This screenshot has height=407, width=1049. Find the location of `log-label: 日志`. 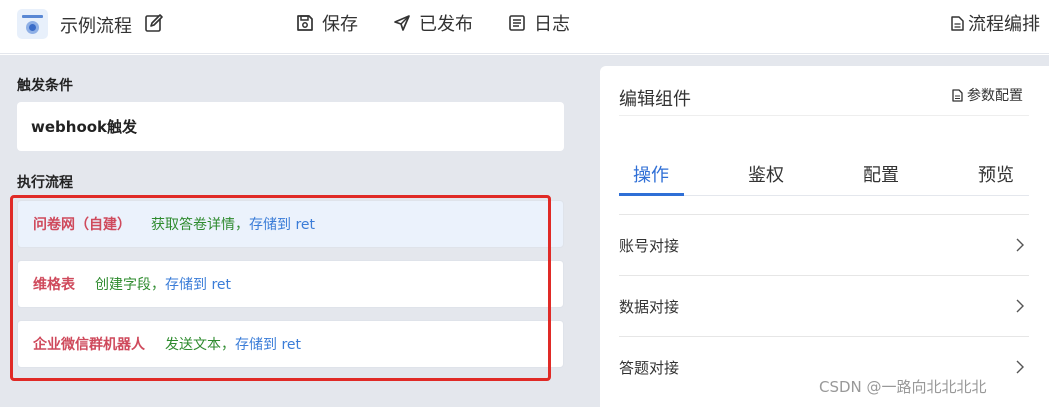

log-label: 日志 is located at coordinates (552, 24).